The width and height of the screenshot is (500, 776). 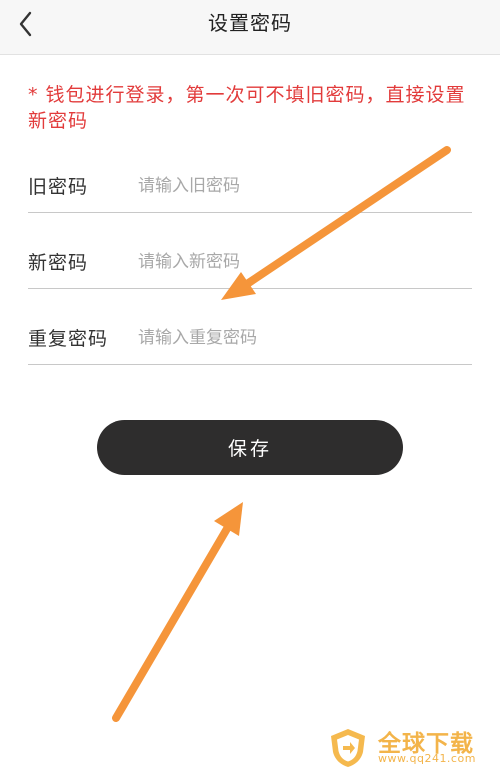 I want to click on repeat-password-row: 重复密码, so click(x=250, y=339).